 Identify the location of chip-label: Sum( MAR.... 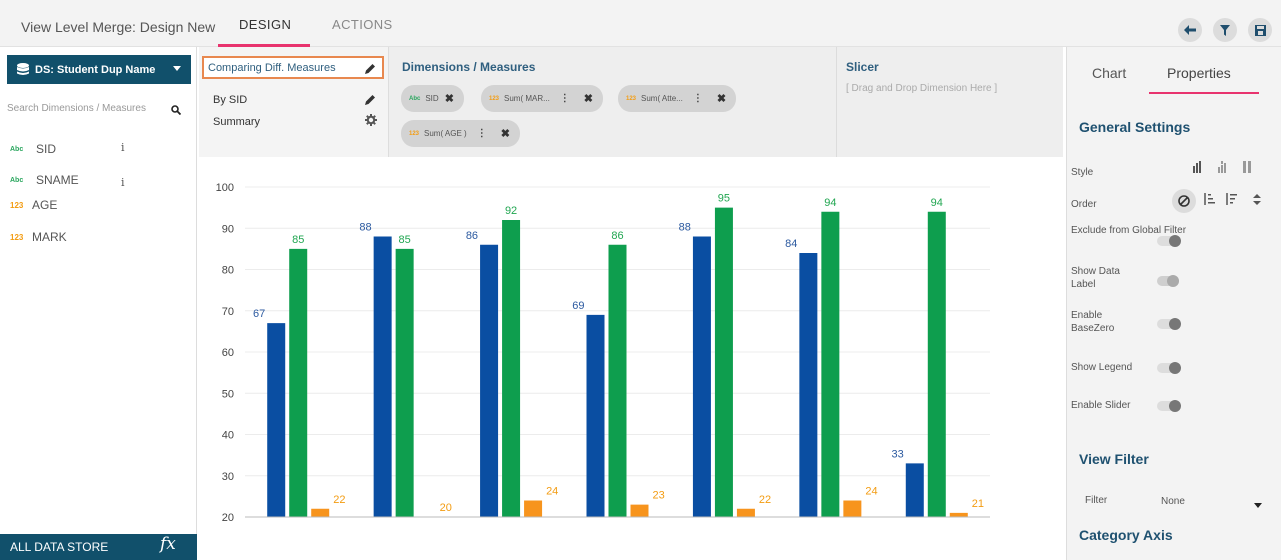
(527, 98).